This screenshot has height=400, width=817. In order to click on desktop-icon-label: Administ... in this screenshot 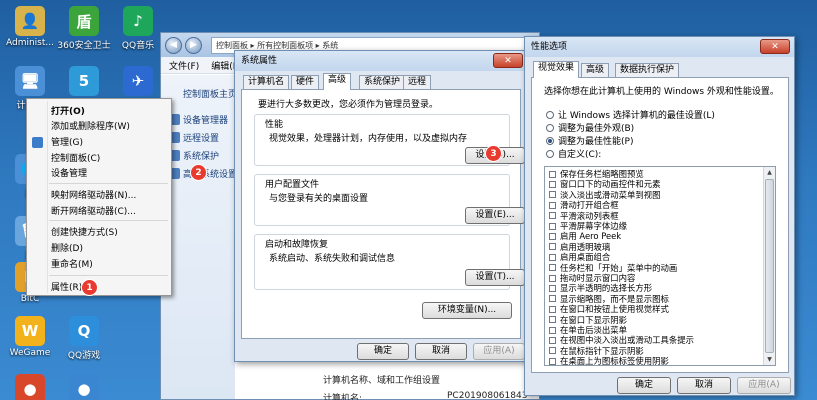, I will do `click(30, 43)`.